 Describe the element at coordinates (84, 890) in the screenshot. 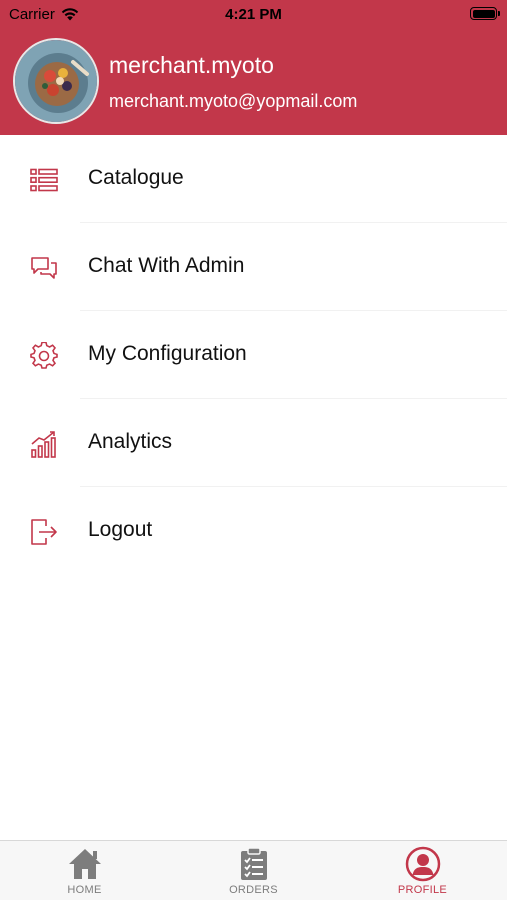

I see `tab-label: HOME` at that location.